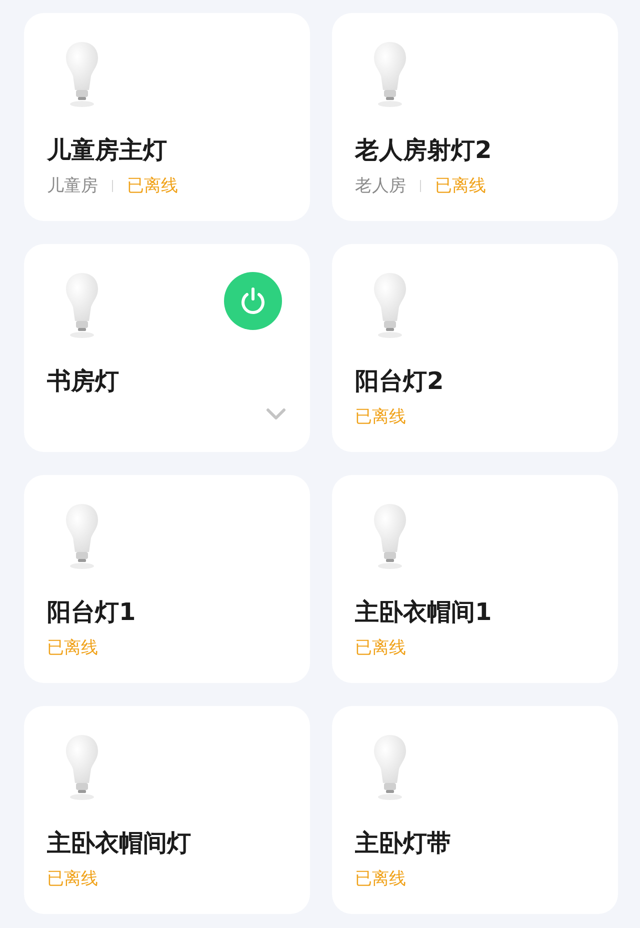 Image resolution: width=640 pixels, height=928 pixels. What do you see at coordinates (400, 381) in the screenshot?
I see `device-name: 阳台灯2` at bounding box center [400, 381].